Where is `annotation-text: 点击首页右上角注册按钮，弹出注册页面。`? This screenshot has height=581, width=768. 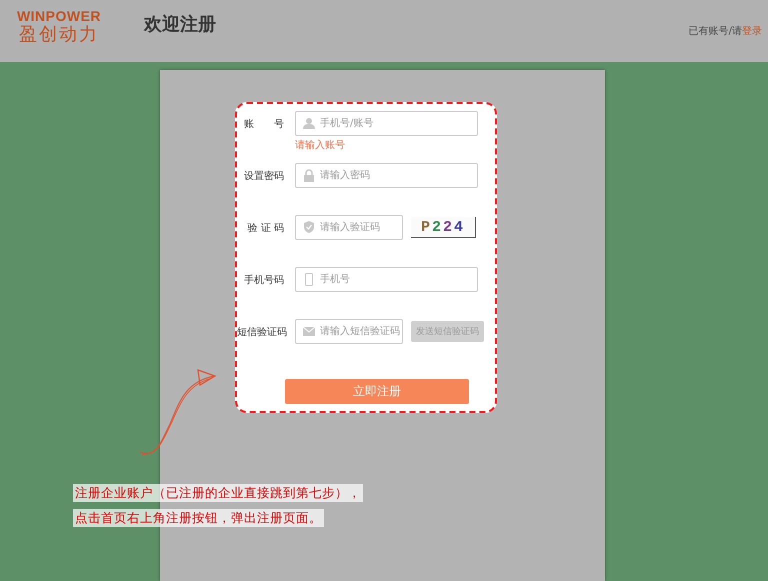 annotation-text: 点击首页右上角注册按钮，弹出注册页面。 is located at coordinates (198, 518).